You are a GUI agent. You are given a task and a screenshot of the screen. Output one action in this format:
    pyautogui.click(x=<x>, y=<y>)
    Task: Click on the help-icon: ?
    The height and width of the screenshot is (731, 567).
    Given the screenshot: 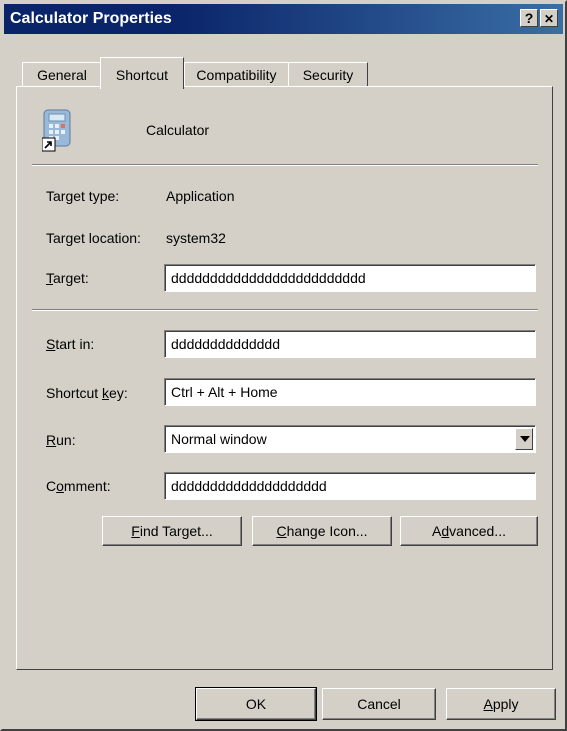 What is the action you would take?
    pyautogui.click(x=529, y=18)
    